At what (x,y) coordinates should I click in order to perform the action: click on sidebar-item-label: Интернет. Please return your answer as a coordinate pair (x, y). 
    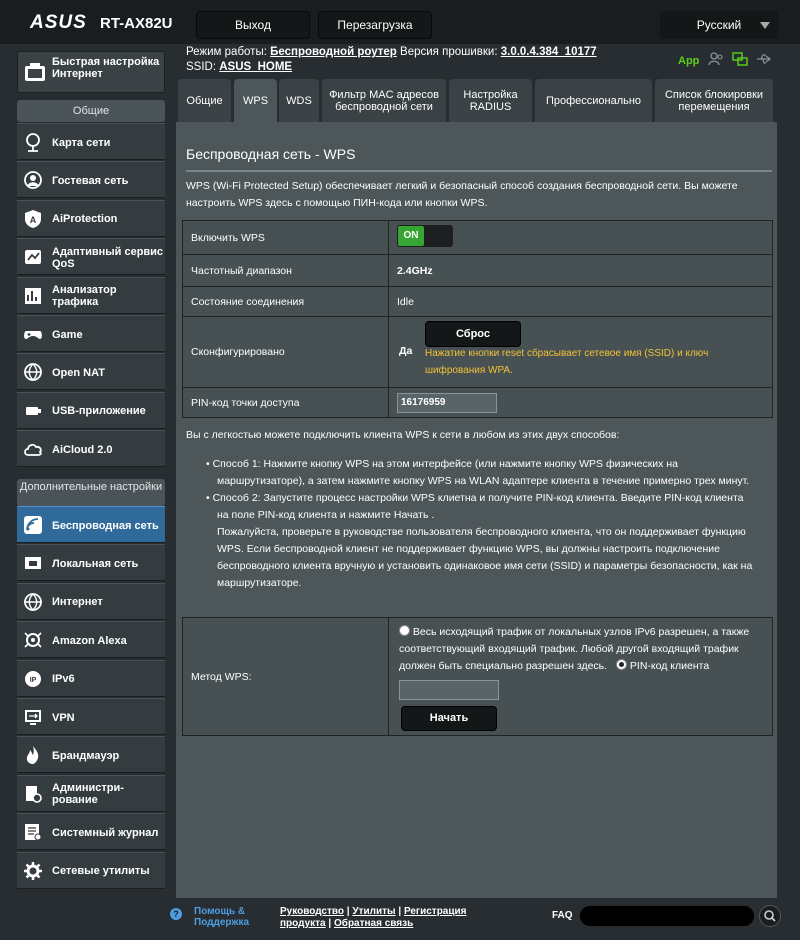
    Looking at the image, I should click on (77, 602).